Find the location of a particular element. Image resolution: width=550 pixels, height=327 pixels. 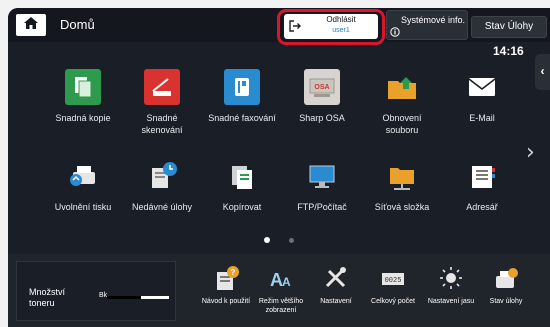

app-label: Obnovení souboru is located at coordinates (402, 124).